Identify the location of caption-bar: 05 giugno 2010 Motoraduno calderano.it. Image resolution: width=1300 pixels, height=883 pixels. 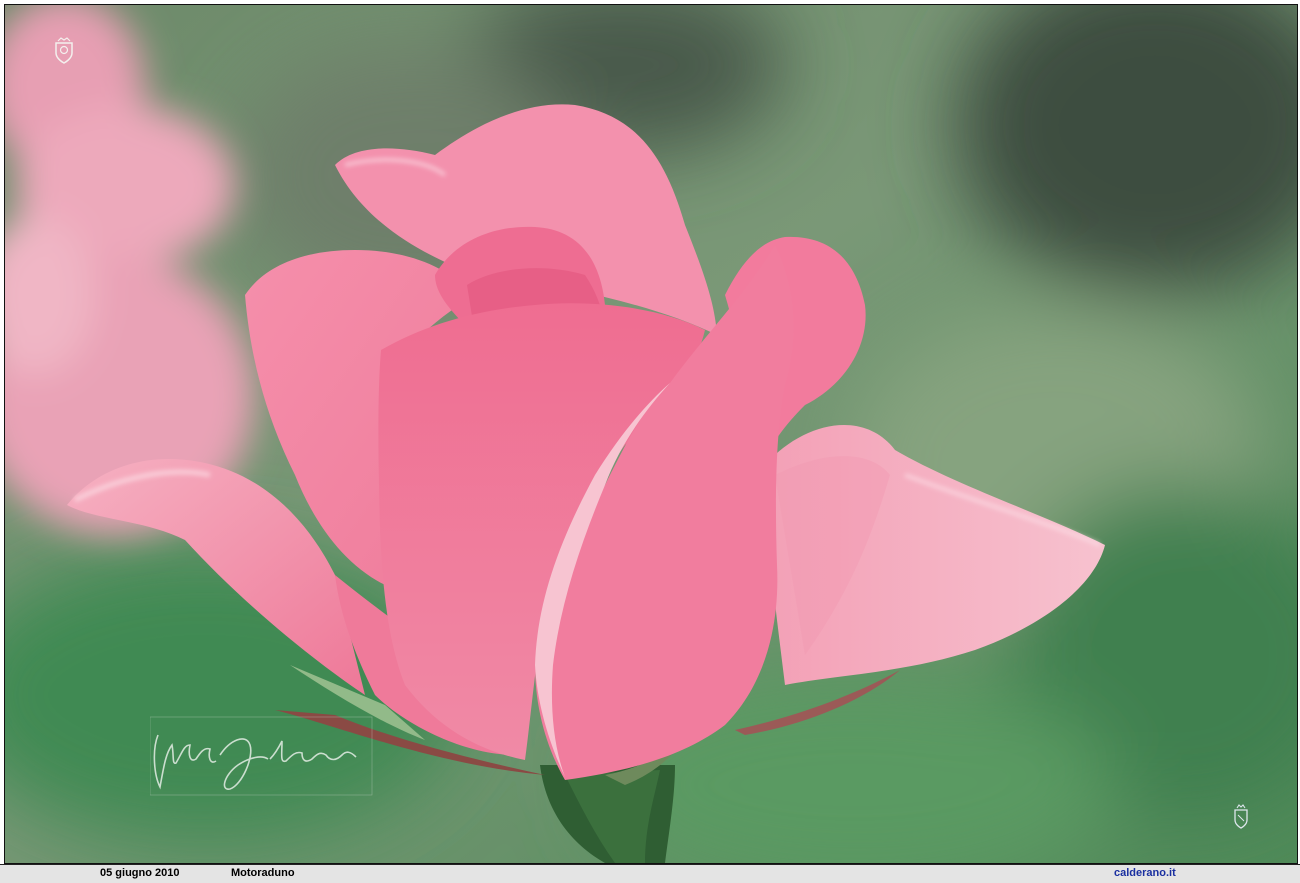
(650, 873).